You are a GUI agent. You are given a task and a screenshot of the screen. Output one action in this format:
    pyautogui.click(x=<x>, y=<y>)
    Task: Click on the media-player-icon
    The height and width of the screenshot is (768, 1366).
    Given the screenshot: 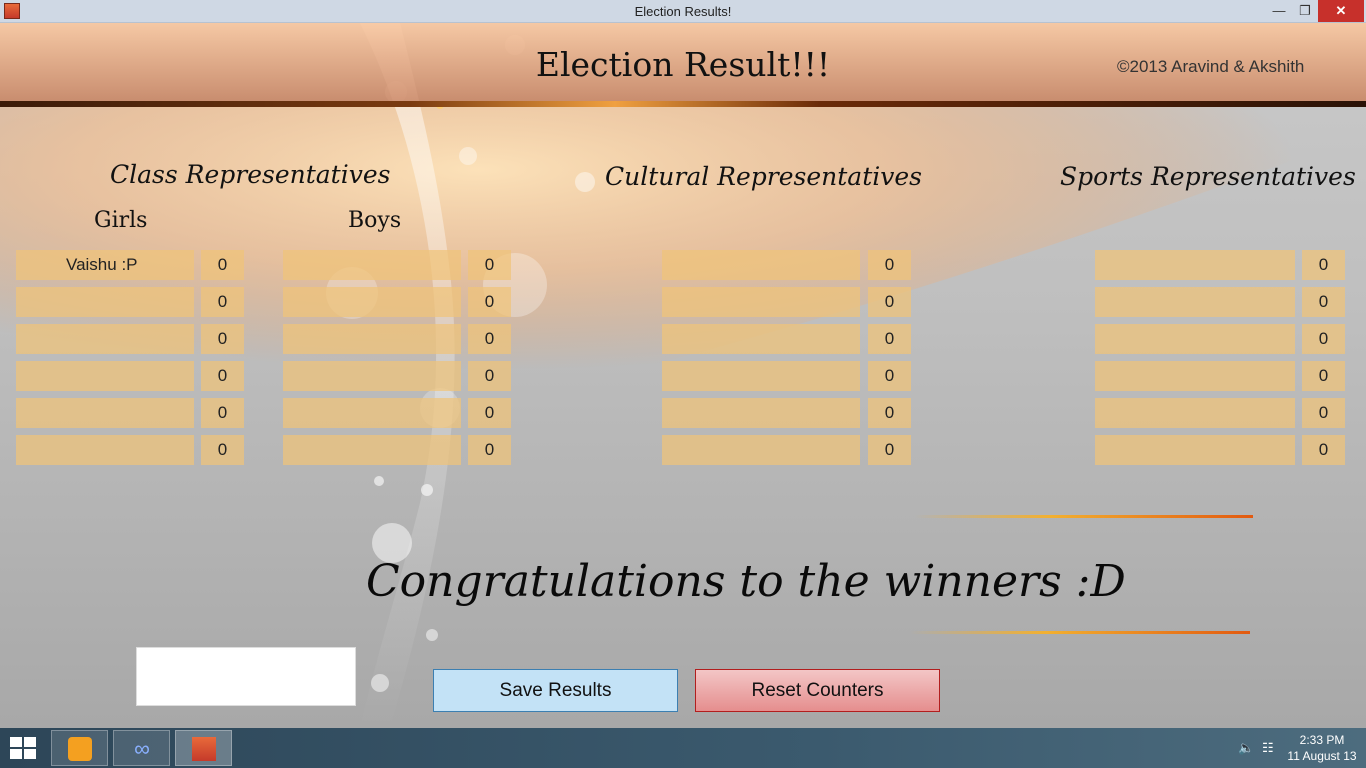 What is the action you would take?
    pyautogui.click(x=80, y=749)
    